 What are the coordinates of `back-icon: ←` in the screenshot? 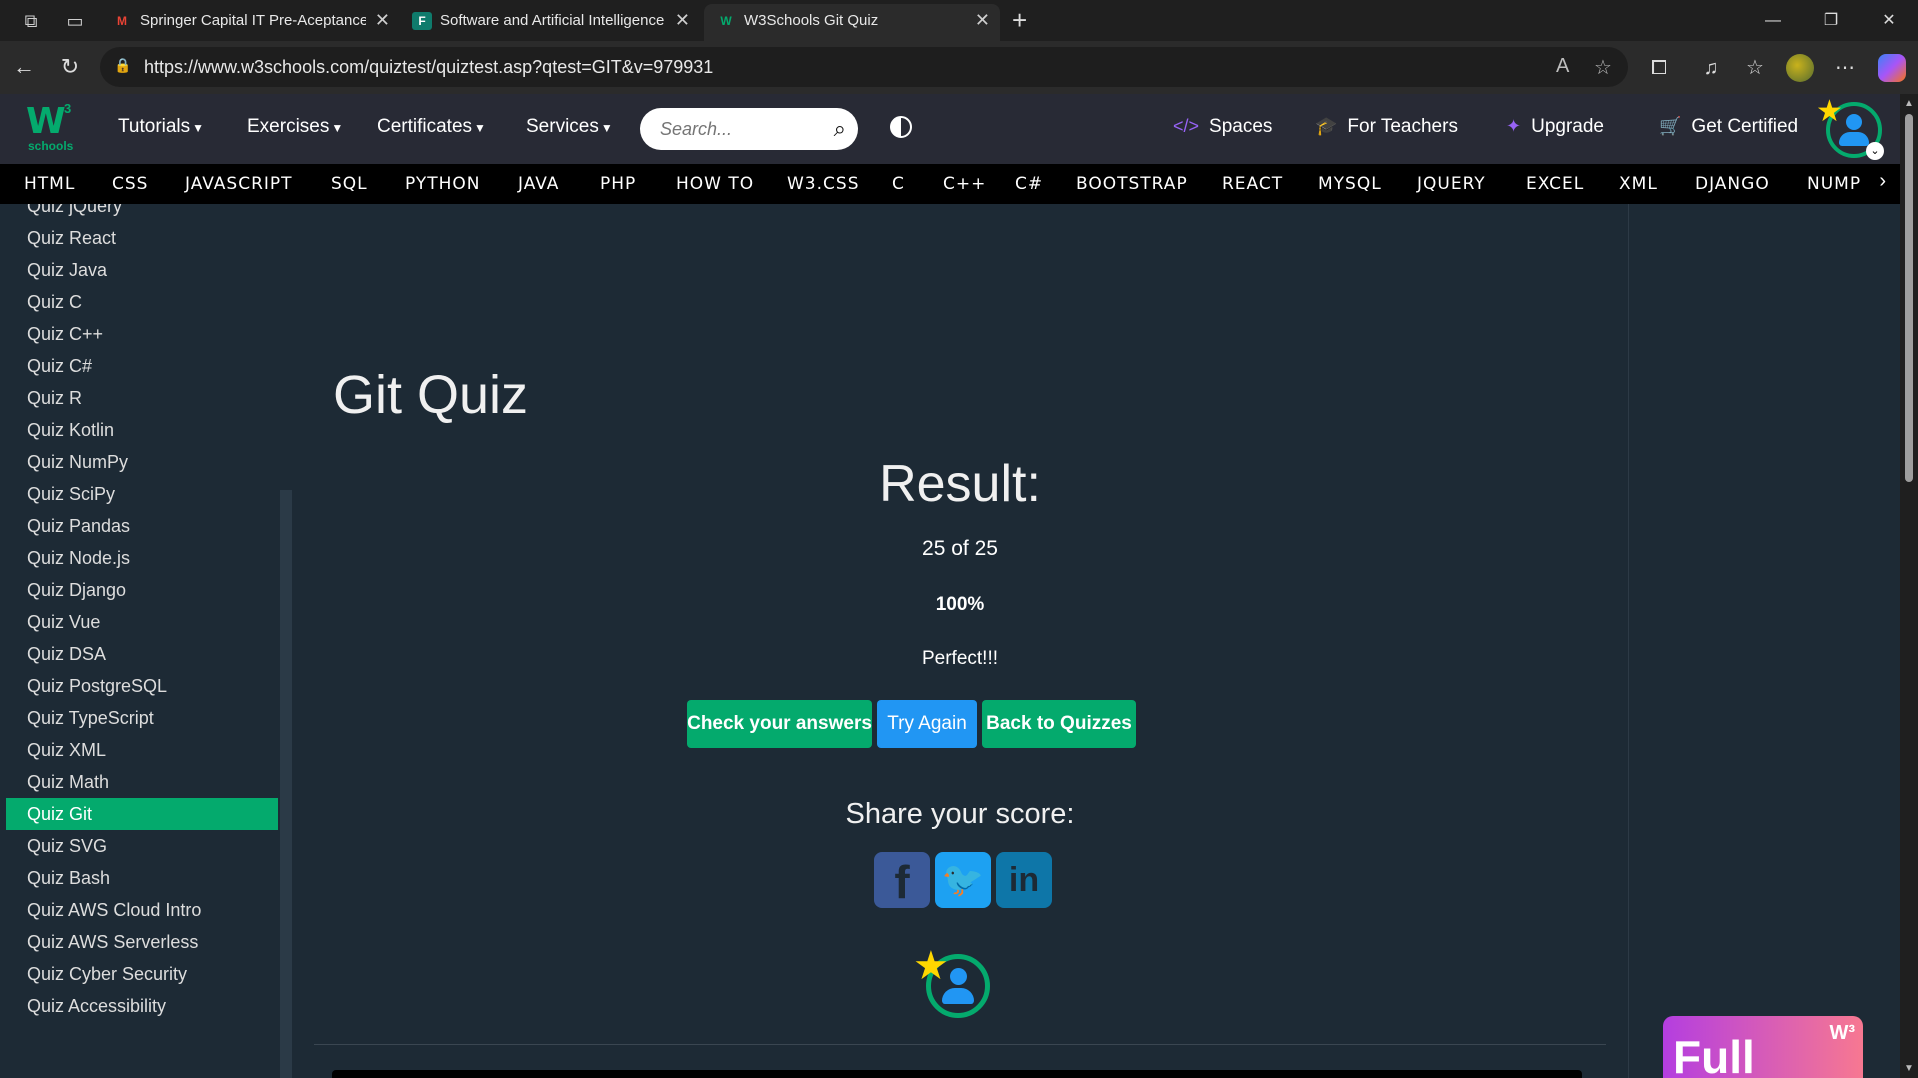 It's located at (24, 67).